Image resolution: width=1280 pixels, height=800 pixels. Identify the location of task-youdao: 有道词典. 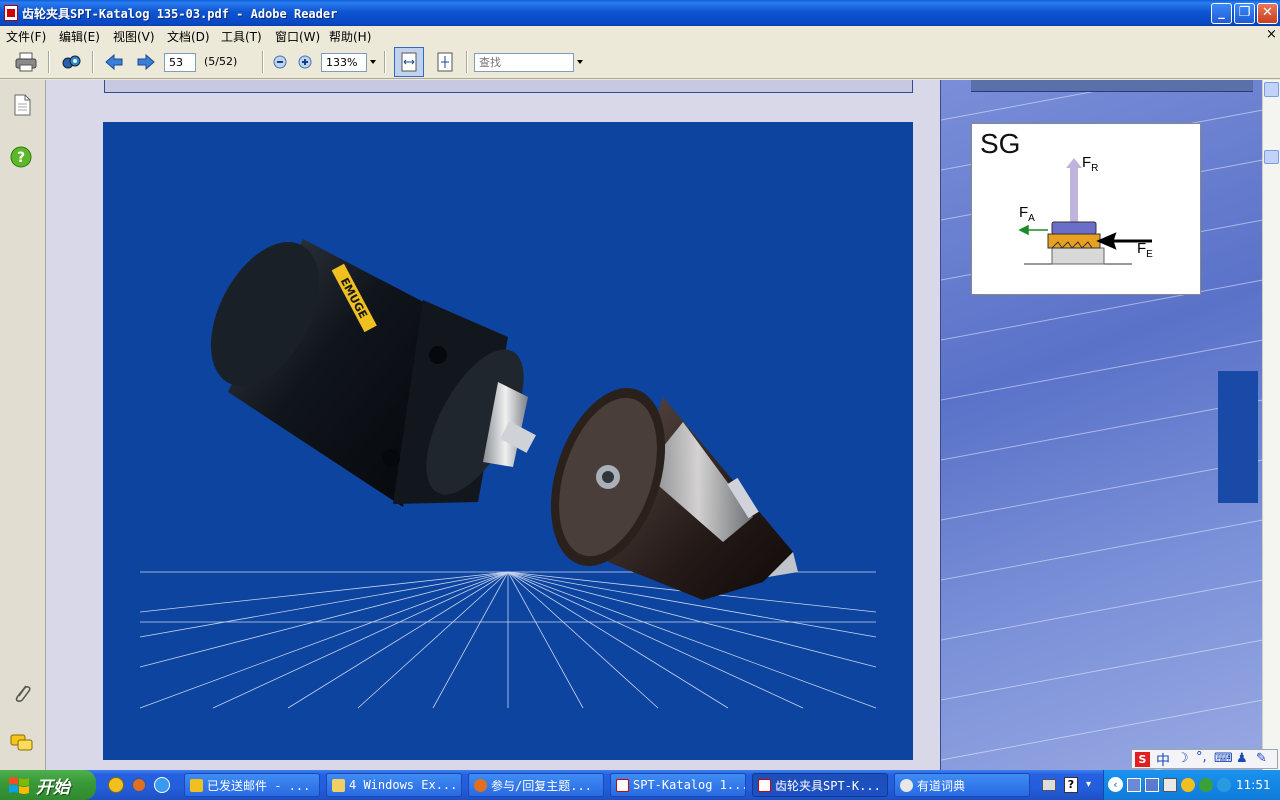
(962, 785).